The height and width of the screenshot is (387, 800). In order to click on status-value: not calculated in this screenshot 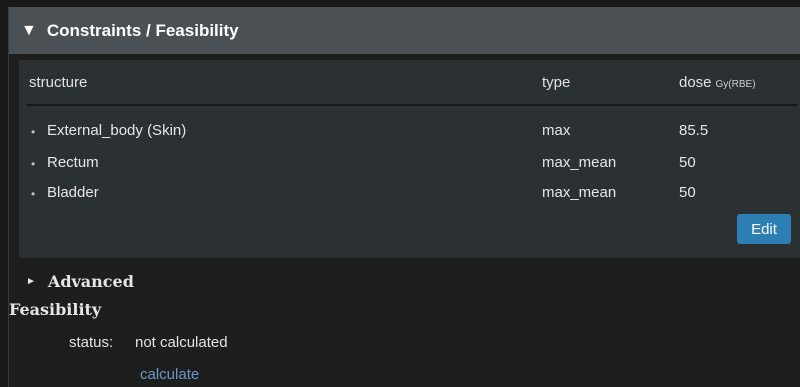, I will do `click(181, 342)`.